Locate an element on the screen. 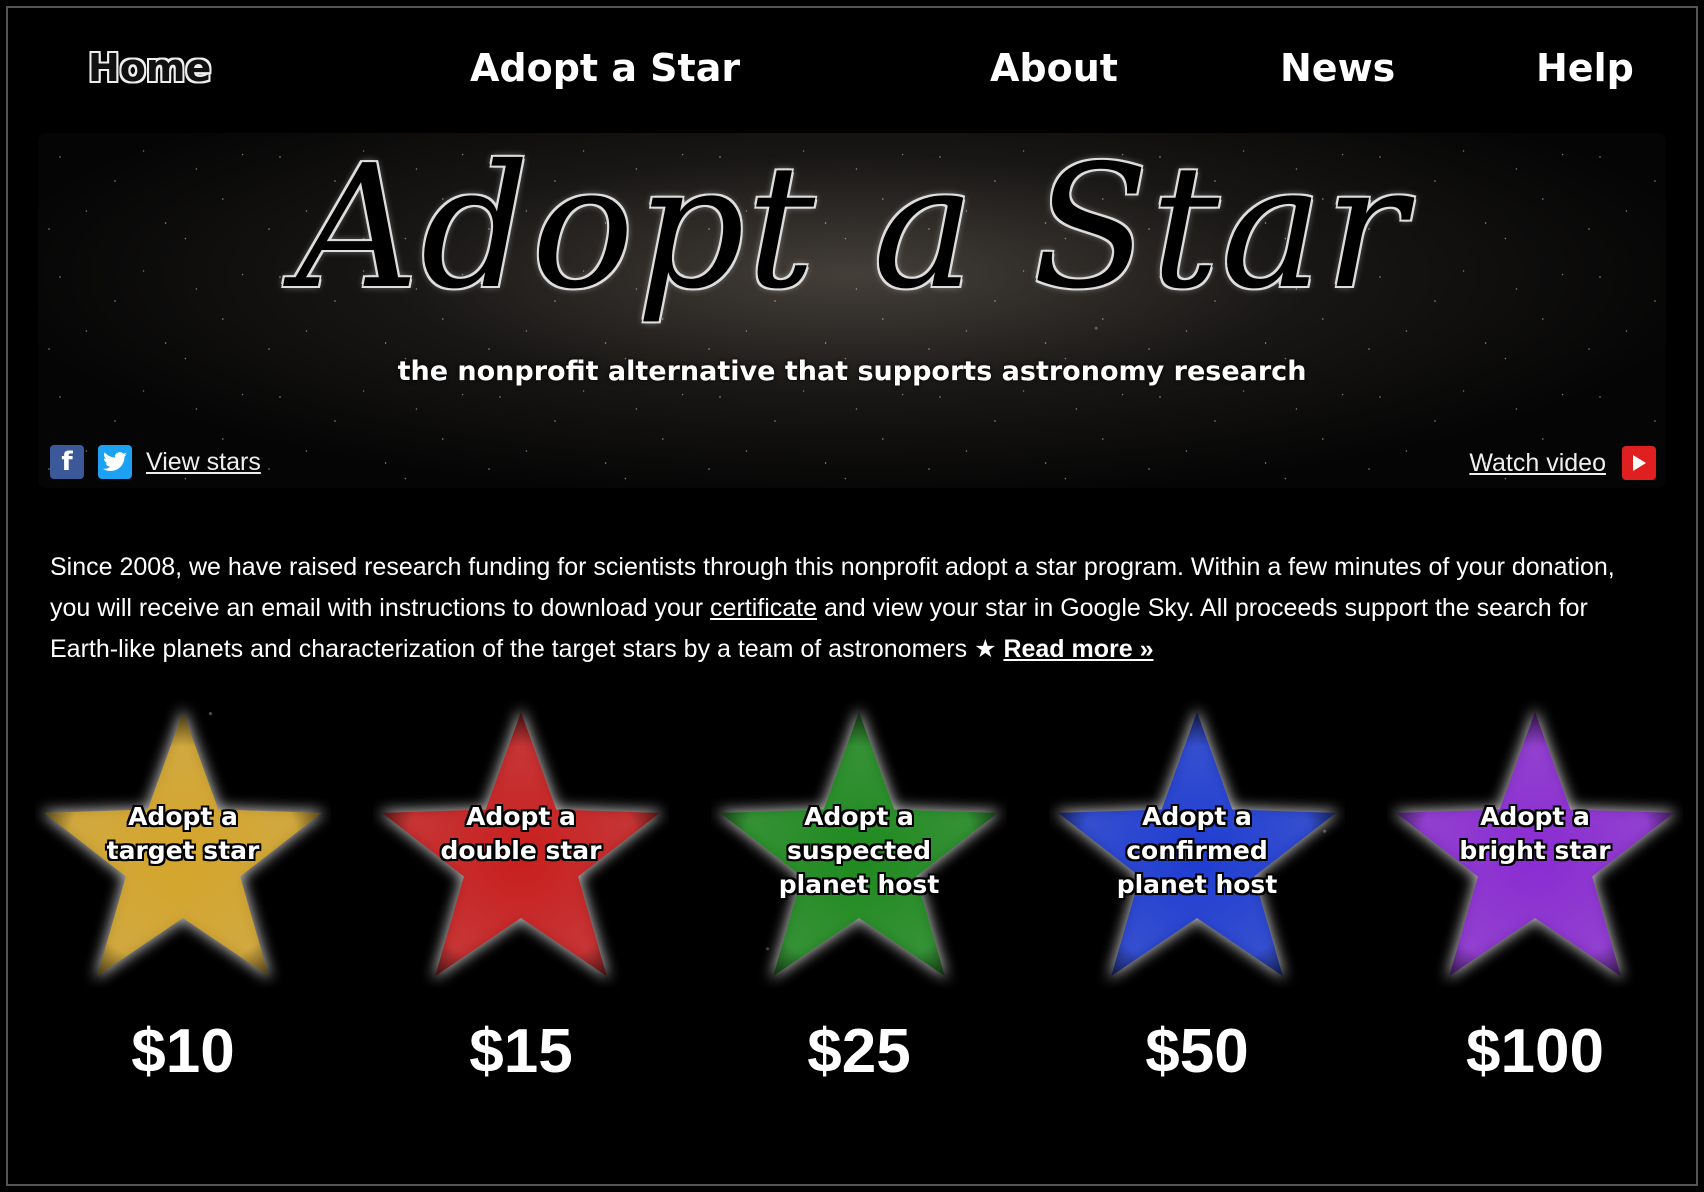  social-links: f View stars is located at coordinates (155, 462).